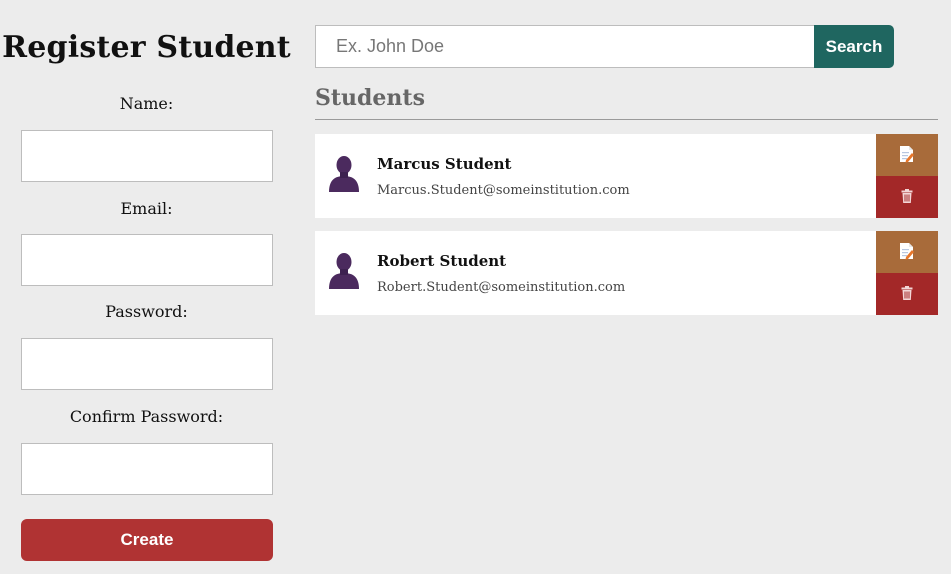 This screenshot has height=574, width=951. Describe the element at coordinates (626, 119) in the screenshot. I see `divider` at that location.